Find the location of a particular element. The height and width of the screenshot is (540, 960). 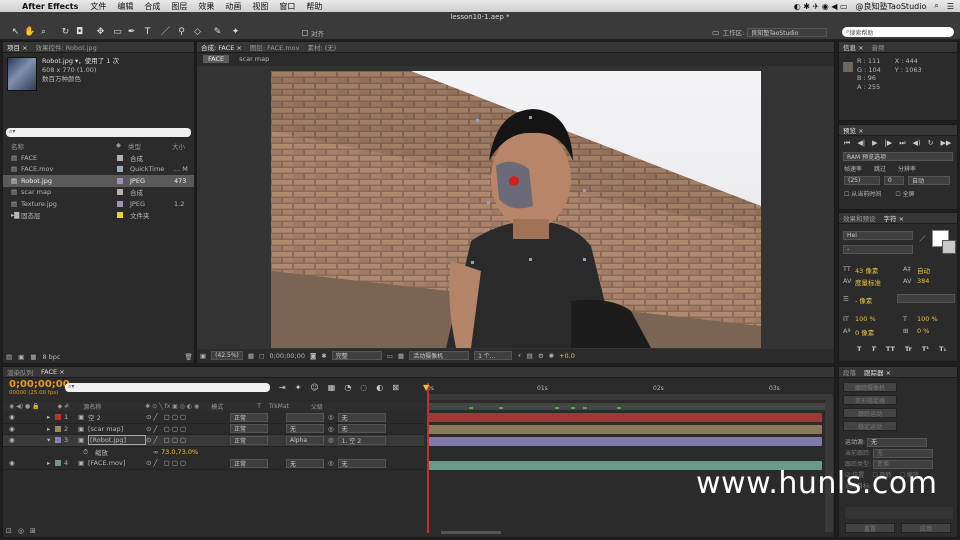

brush-tool-icon: ／ is located at coordinates (165, 32).